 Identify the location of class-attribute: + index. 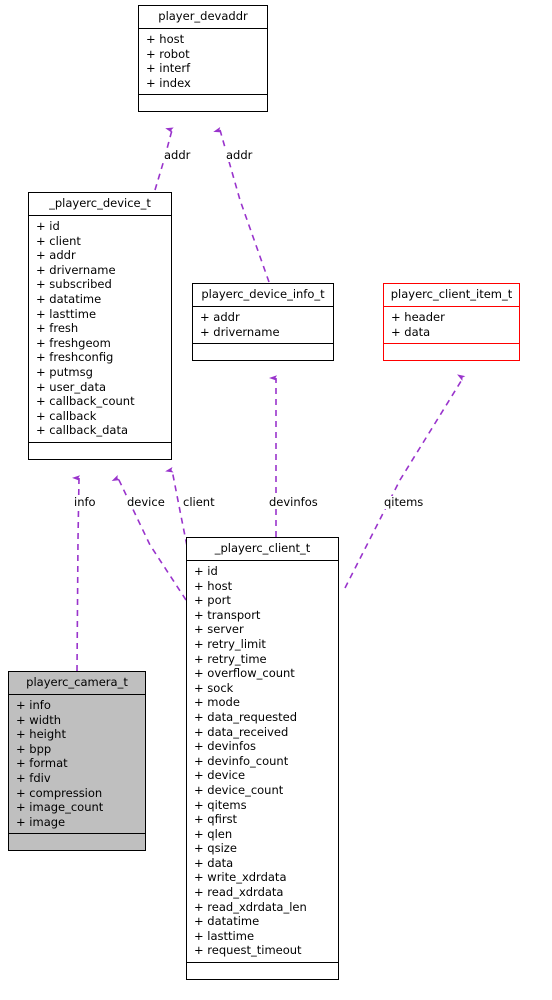
(168, 82).